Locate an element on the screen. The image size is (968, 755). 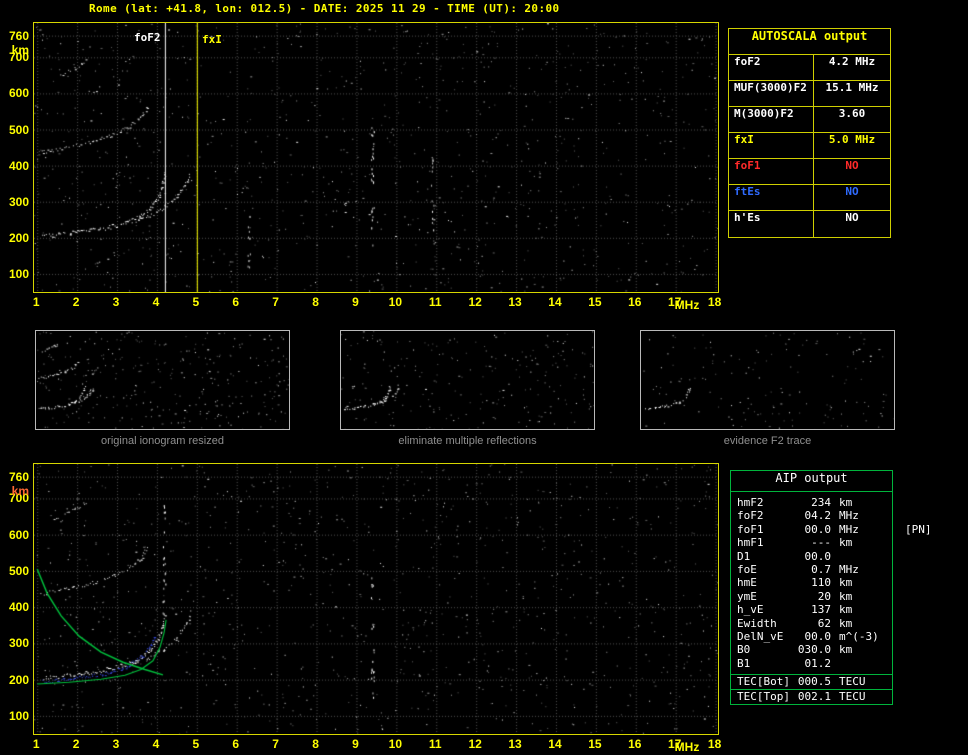
mini-panel-original is located at coordinates (162, 380).